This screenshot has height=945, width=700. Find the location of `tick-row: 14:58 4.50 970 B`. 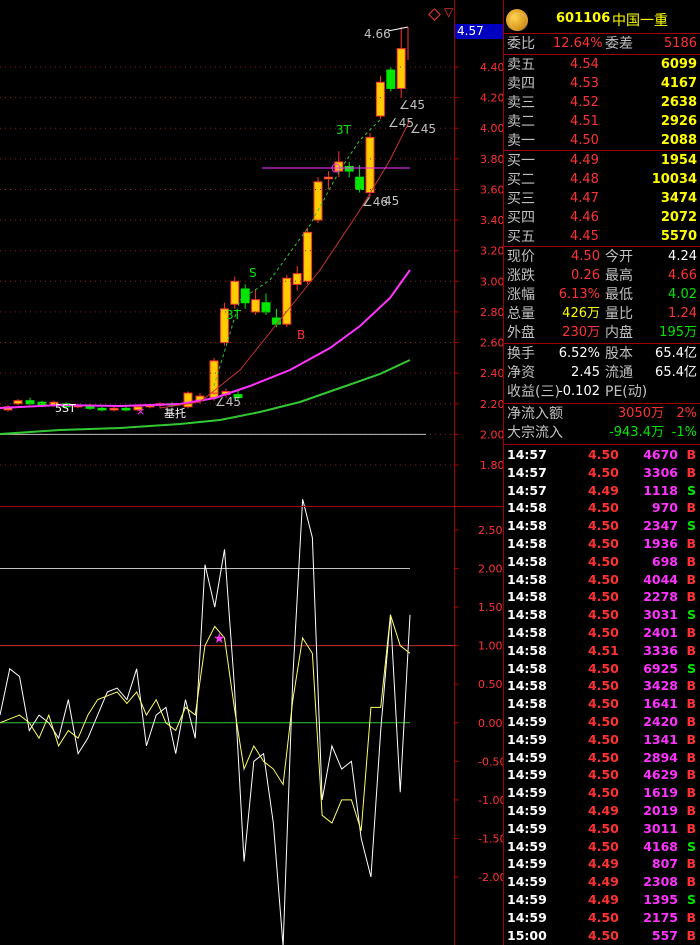

tick-row: 14:58 4.50 970 B is located at coordinates (602, 508).